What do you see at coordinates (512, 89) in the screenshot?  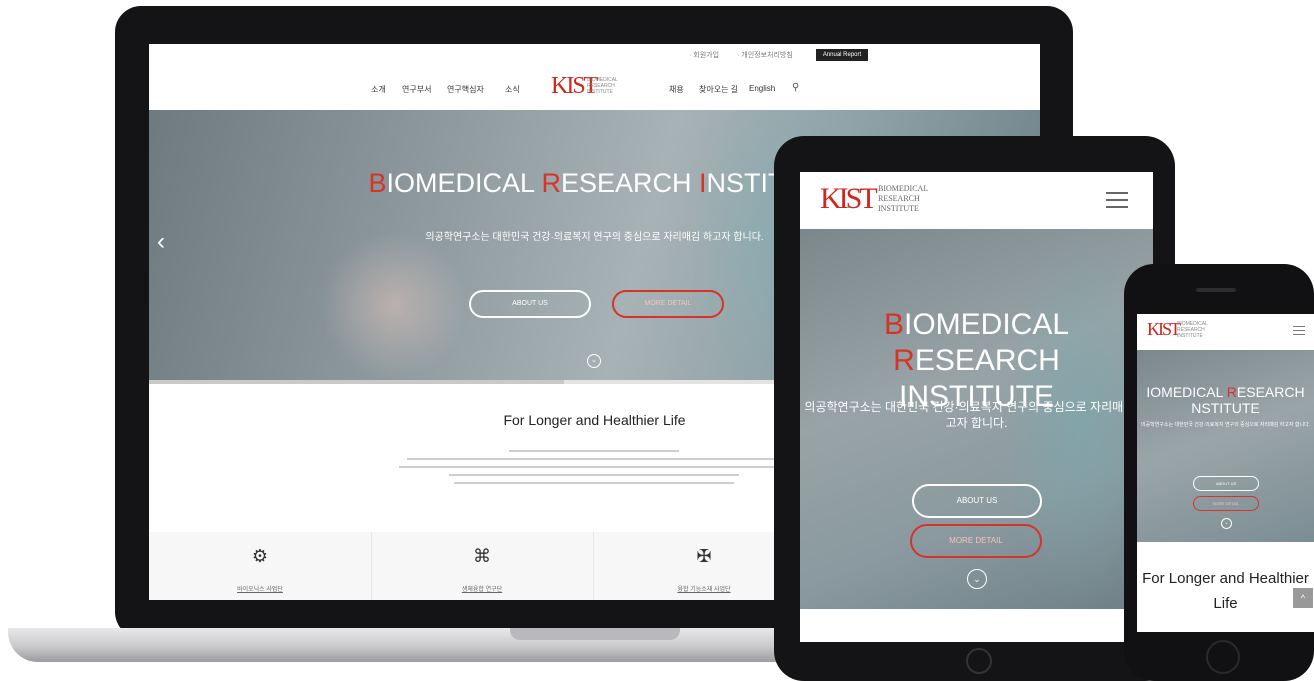 I see `nav-item-news: 소식` at bounding box center [512, 89].